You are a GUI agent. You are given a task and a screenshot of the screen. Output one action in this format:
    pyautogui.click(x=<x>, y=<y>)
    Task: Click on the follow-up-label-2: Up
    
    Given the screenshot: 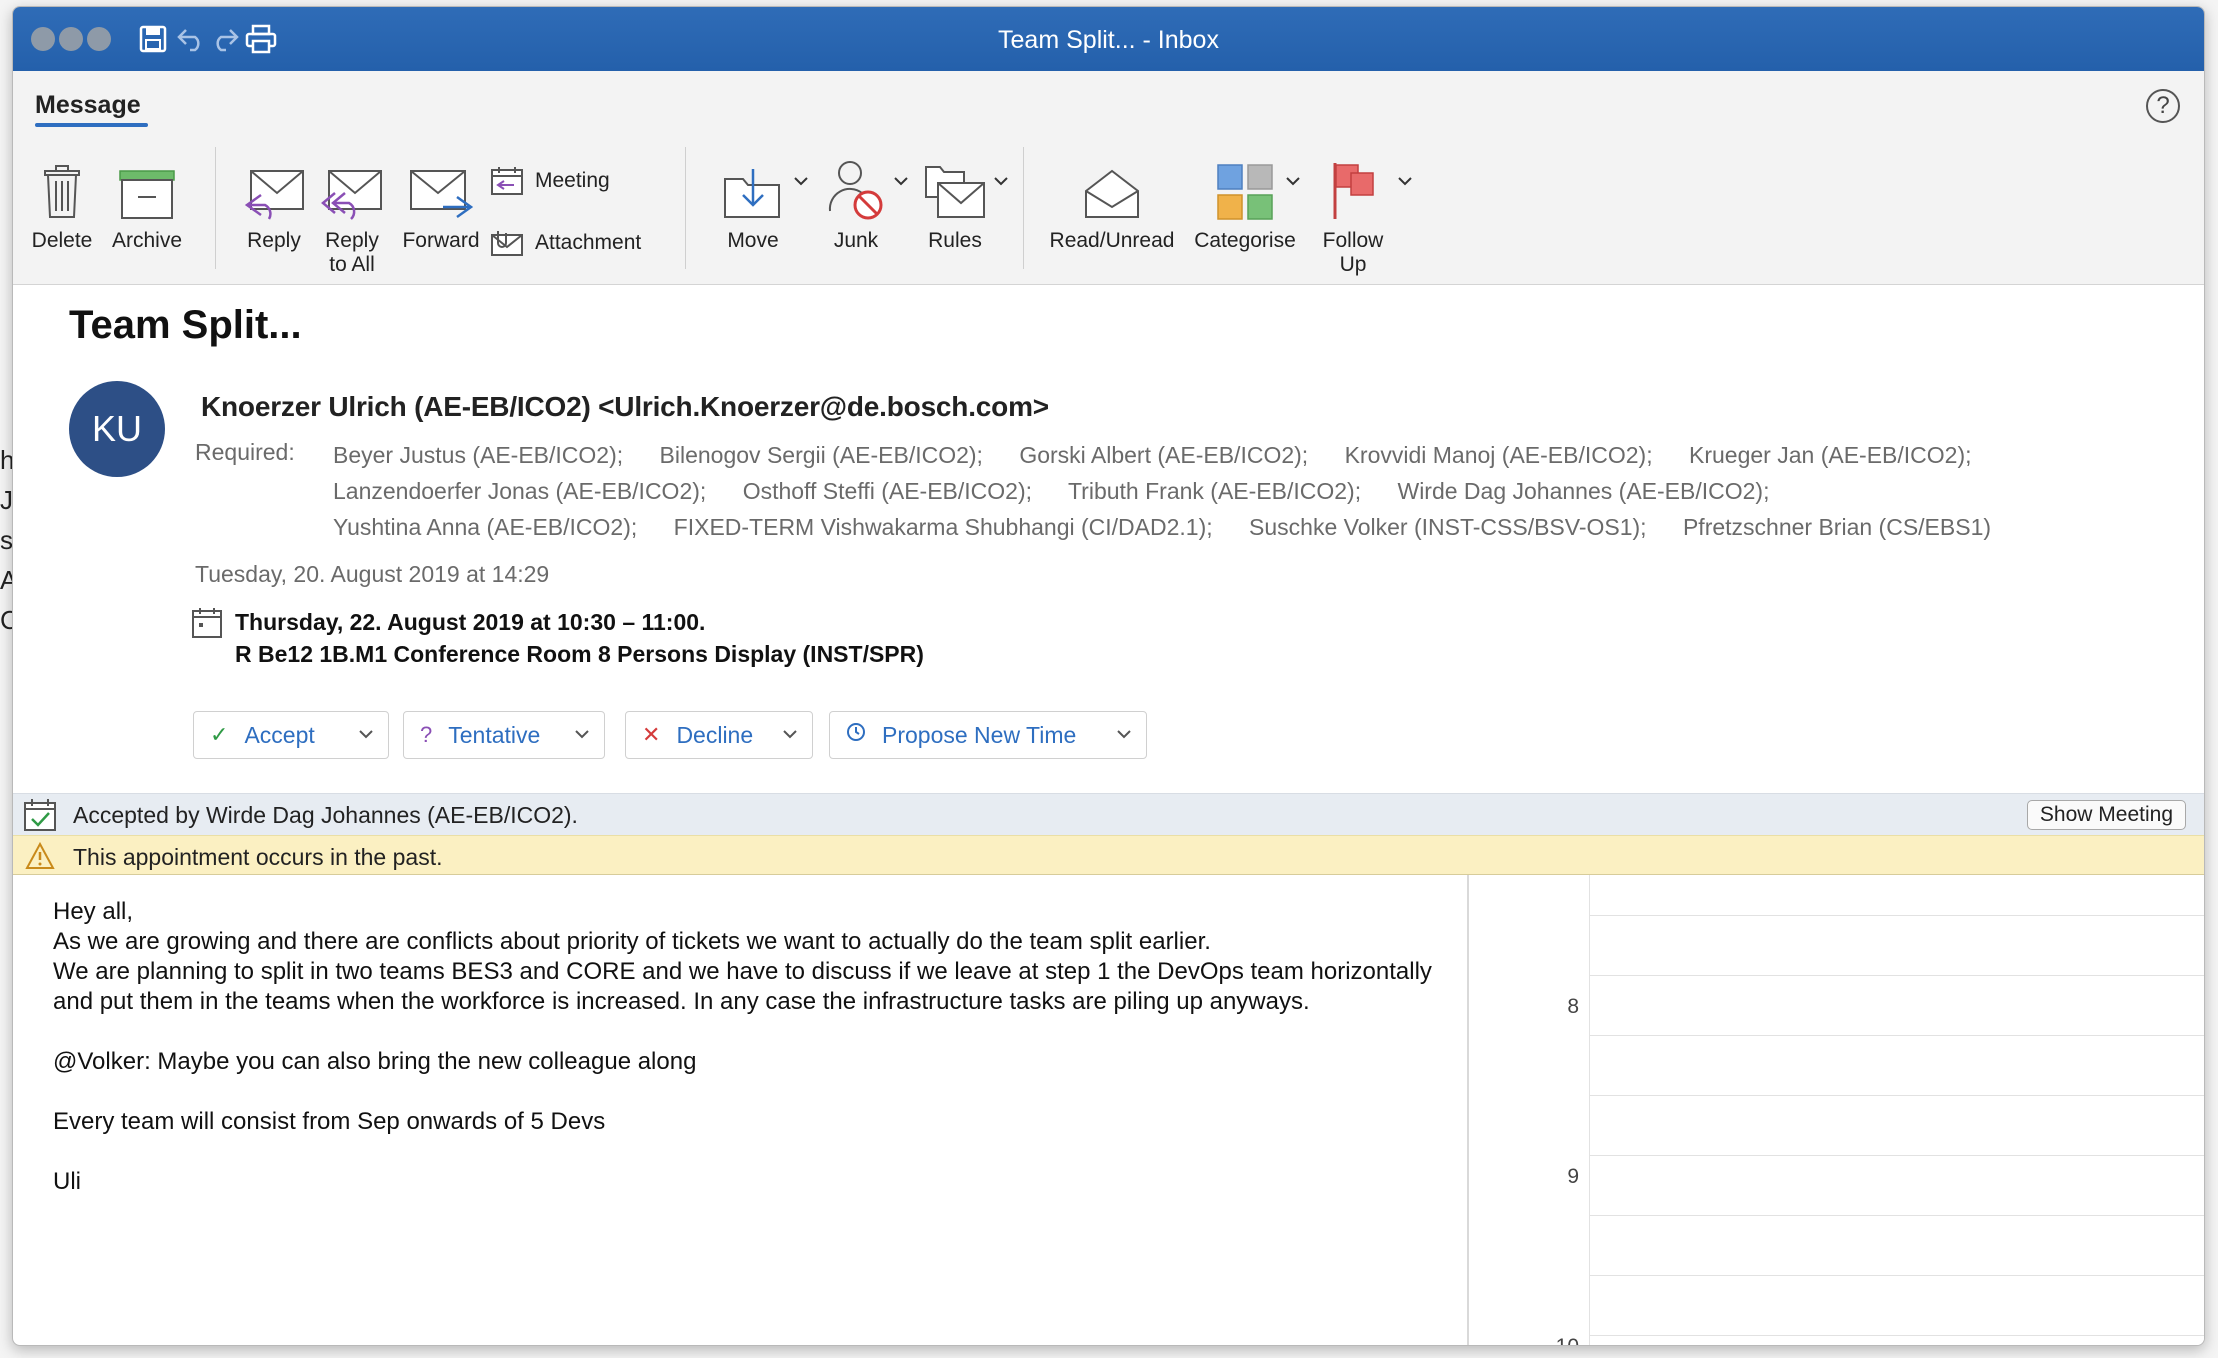 What is the action you would take?
    pyautogui.click(x=1353, y=264)
    